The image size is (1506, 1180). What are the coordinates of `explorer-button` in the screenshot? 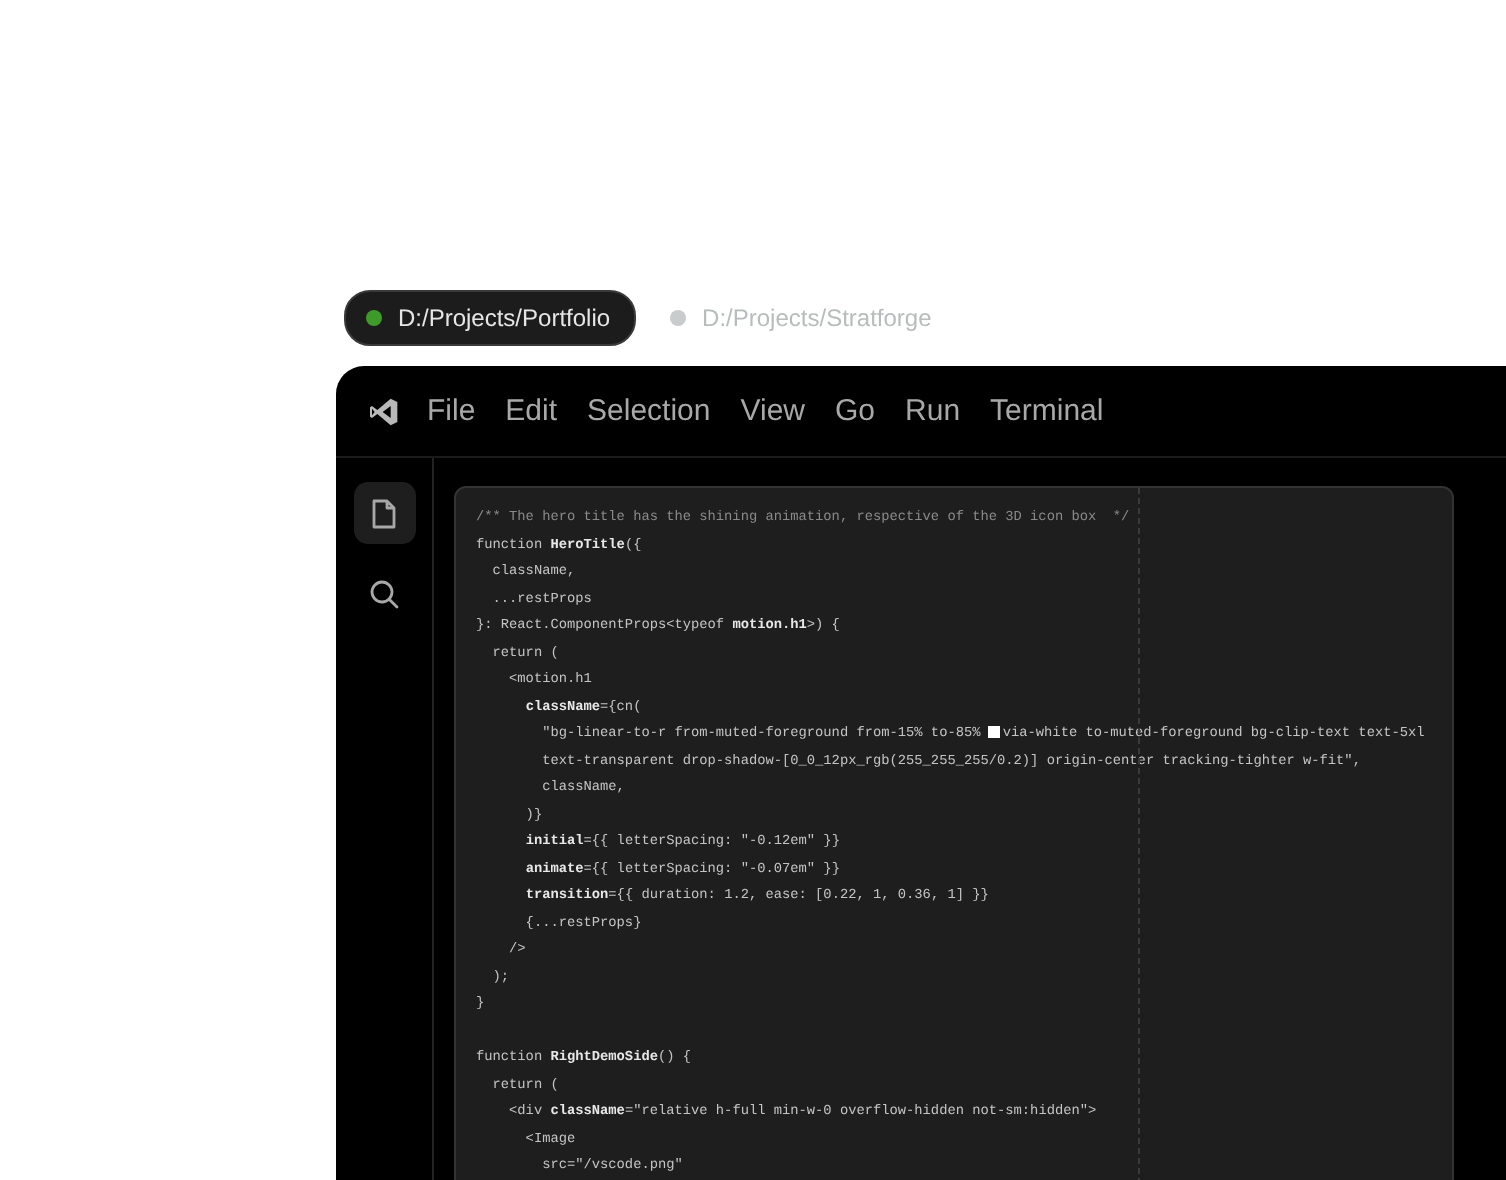 It's located at (384, 513).